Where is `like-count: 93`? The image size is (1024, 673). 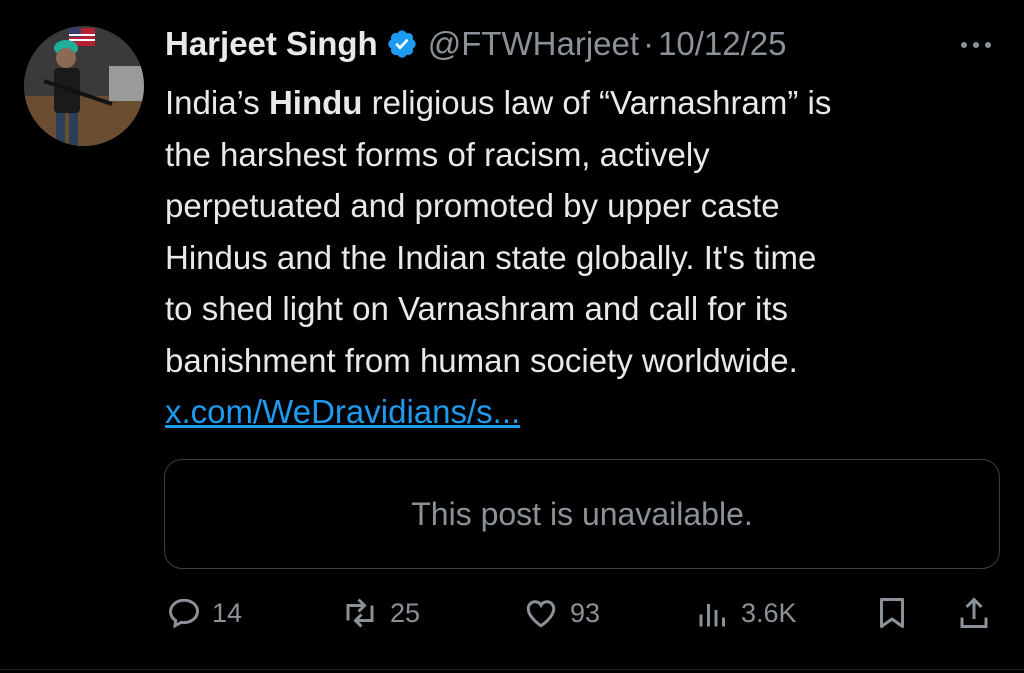
like-count: 93 is located at coordinates (585, 612).